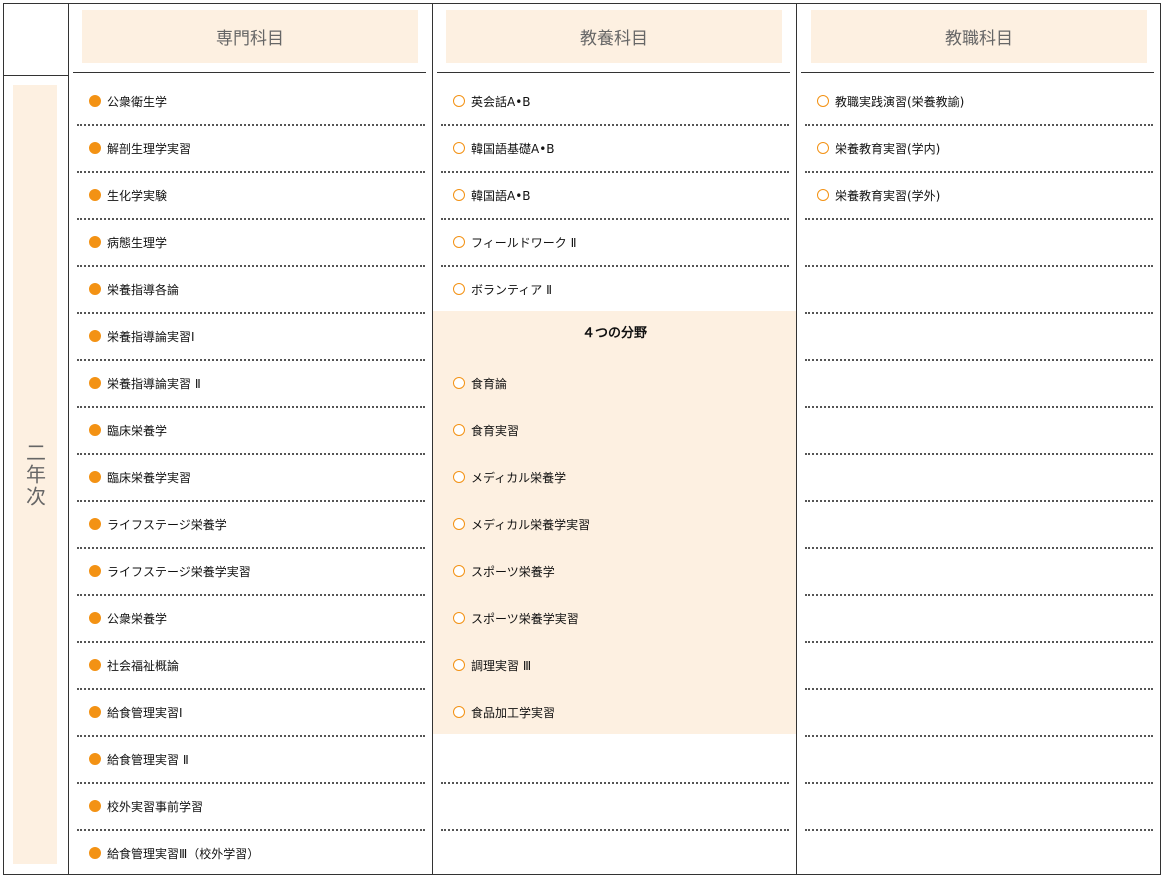 Image resolution: width=1166 pixels, height=879 pixels. What do you see at coordinates (251, 243) in the screenshot?
I see `table-row: 病態生理学` at bounding box center [251, 243].